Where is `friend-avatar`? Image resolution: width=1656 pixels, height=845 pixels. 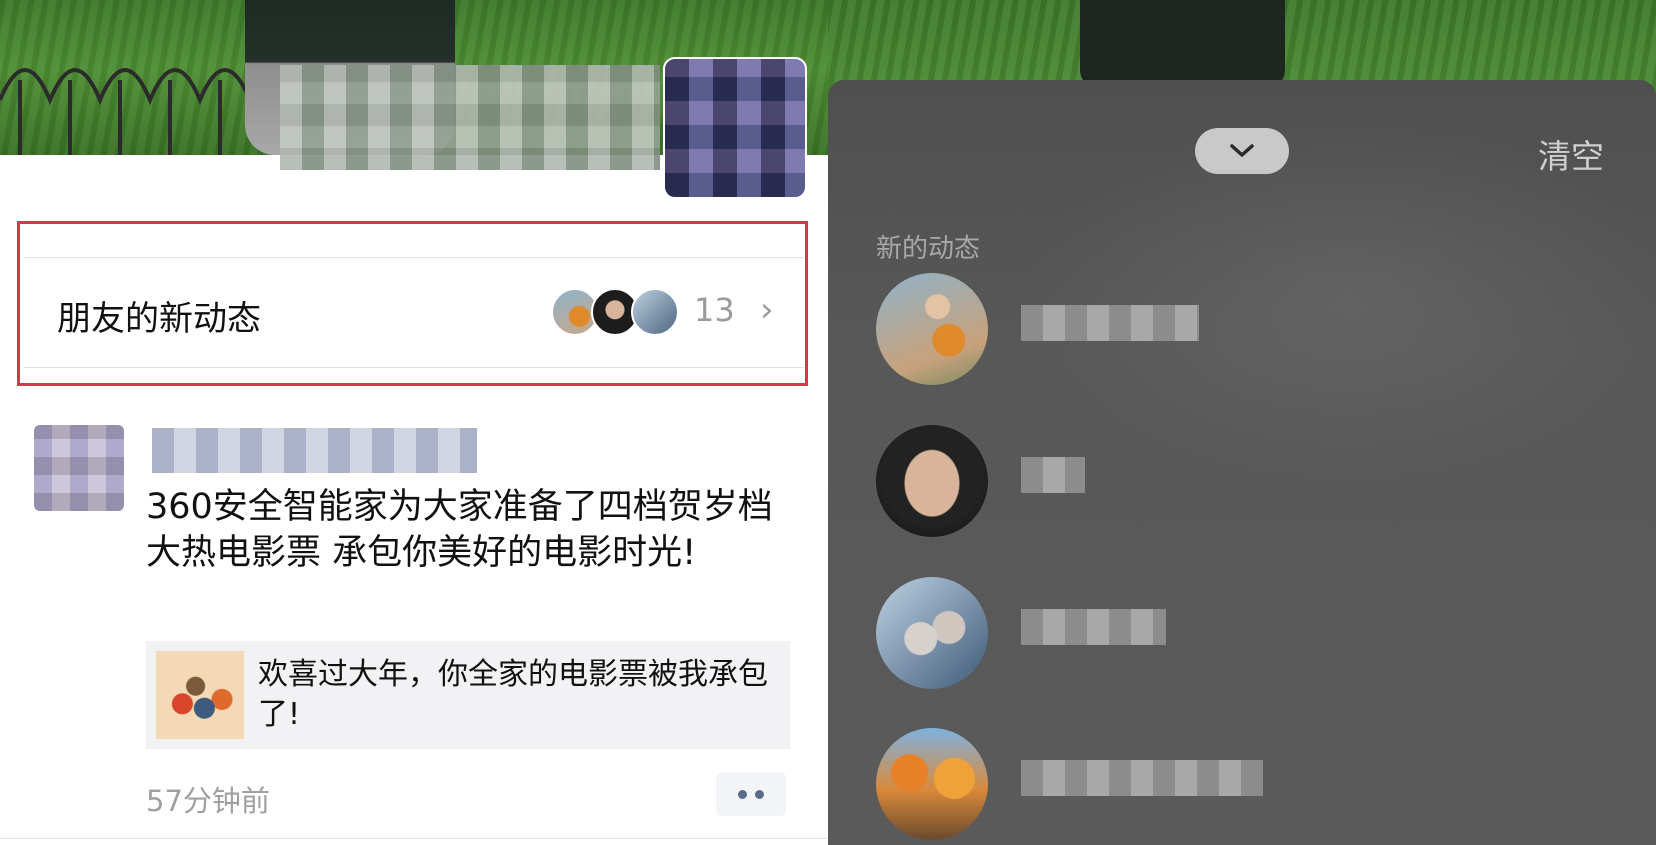 friend-avatar is located at coordinates (655, 312).